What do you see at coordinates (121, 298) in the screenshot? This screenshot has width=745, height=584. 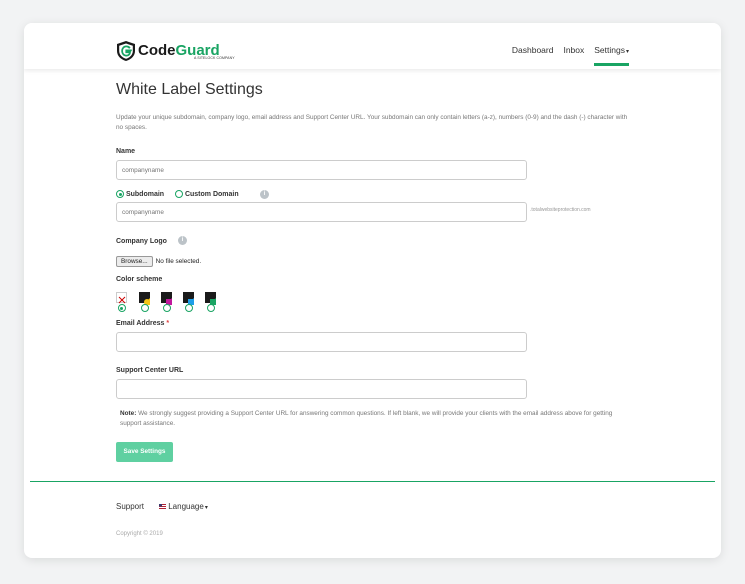 I see `color-swatch-none` at bounding box center [121, 298].